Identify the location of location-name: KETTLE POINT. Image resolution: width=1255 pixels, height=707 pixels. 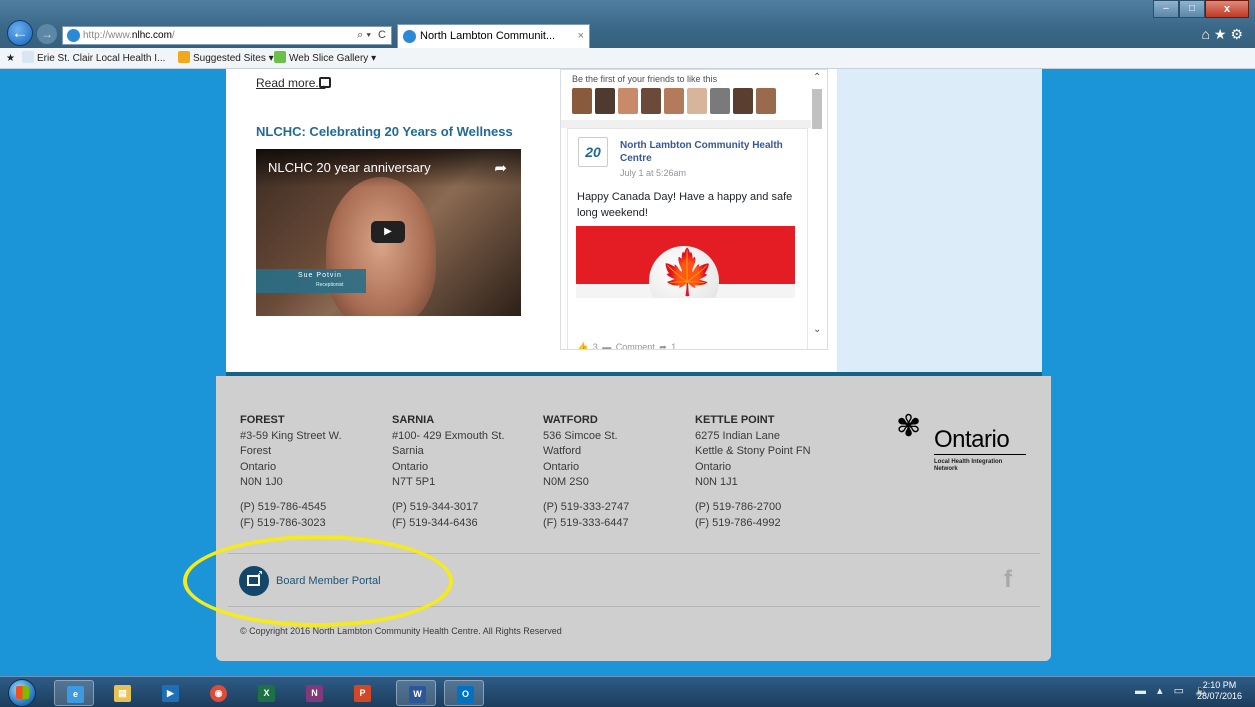
(735, 420).